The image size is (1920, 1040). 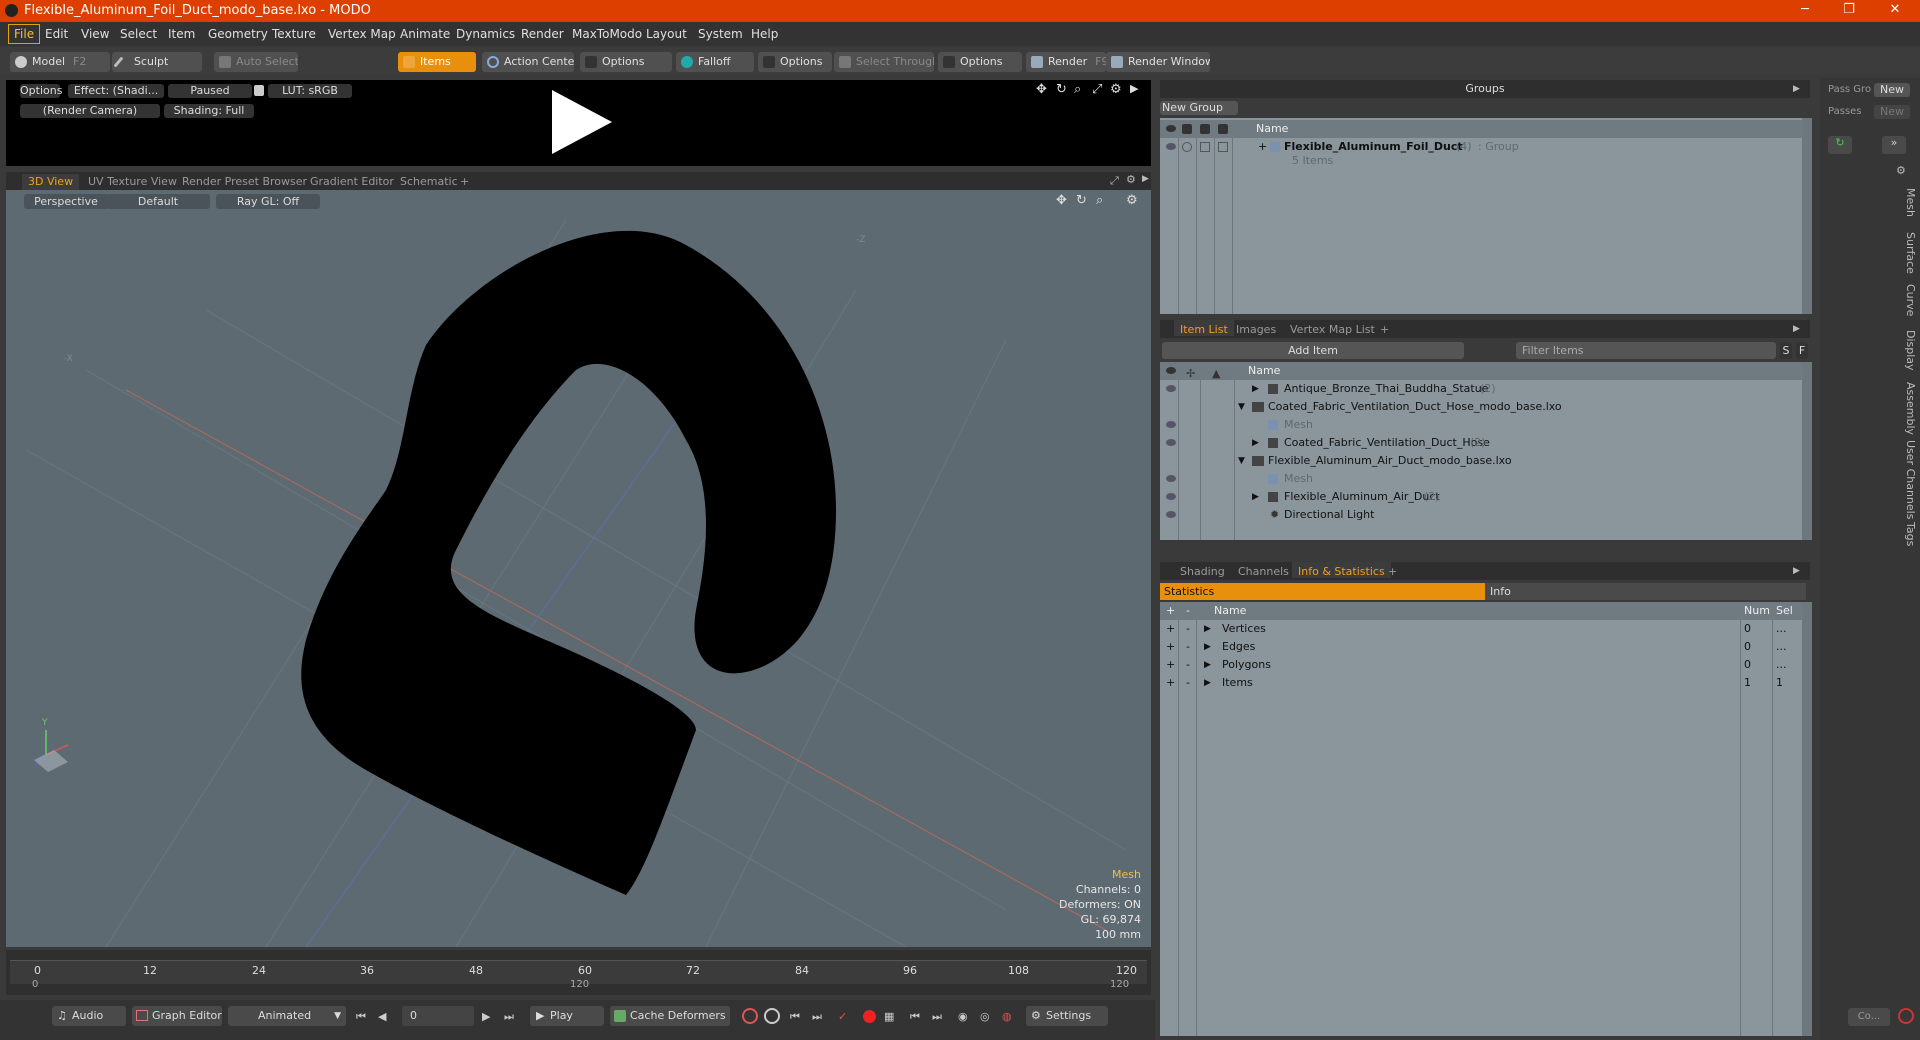 What do you see at coordinates (382, 1016) in the screenshot?
I see `prev-frame-icon: ◀` at bounding box center [382, 1016].